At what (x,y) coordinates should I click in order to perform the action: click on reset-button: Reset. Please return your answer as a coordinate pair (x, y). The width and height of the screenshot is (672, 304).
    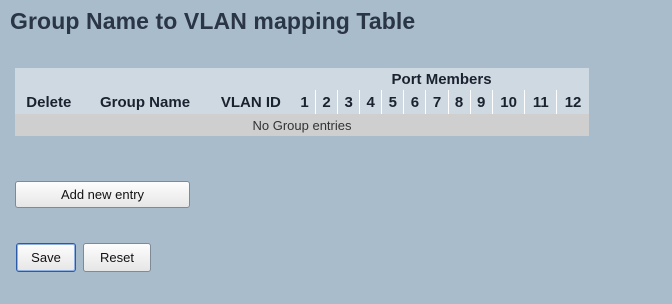
    Looking at the image, I should click on (117, 257).